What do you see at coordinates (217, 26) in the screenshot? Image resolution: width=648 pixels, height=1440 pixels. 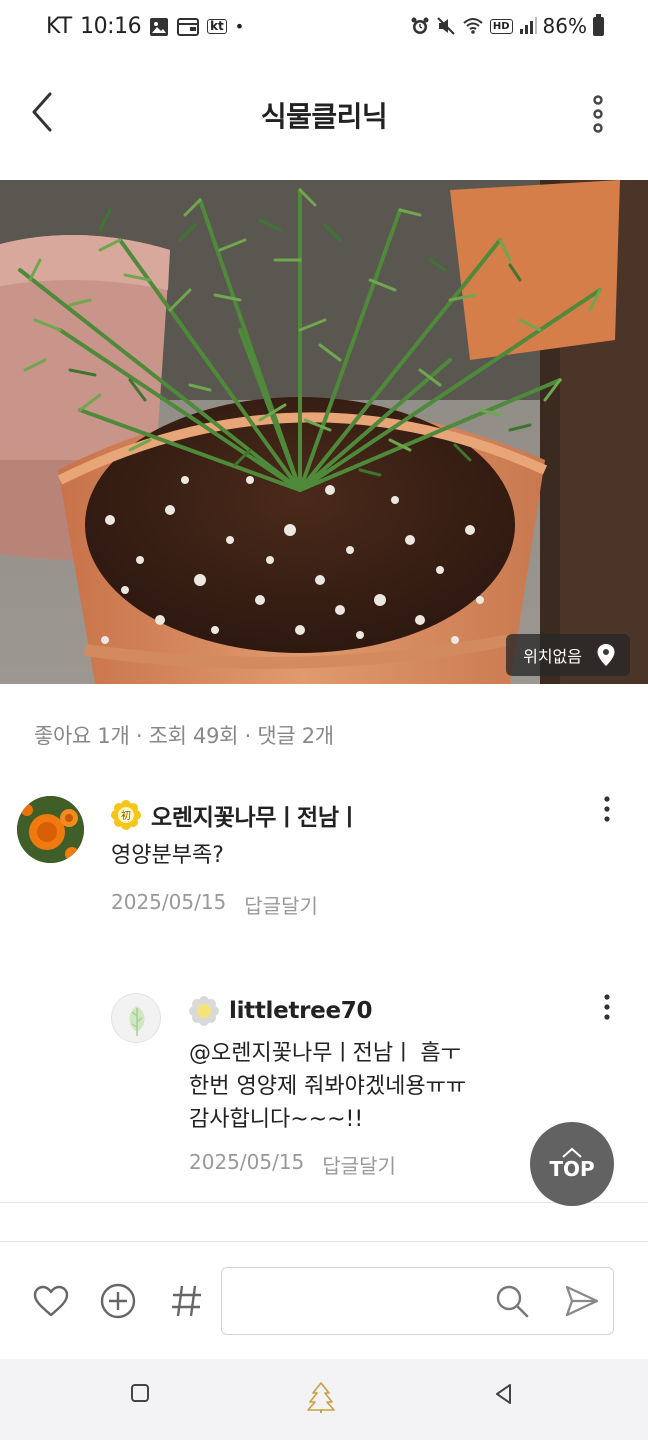 I see `kt-badge-icon: kt` at bounding box center [217, 26].